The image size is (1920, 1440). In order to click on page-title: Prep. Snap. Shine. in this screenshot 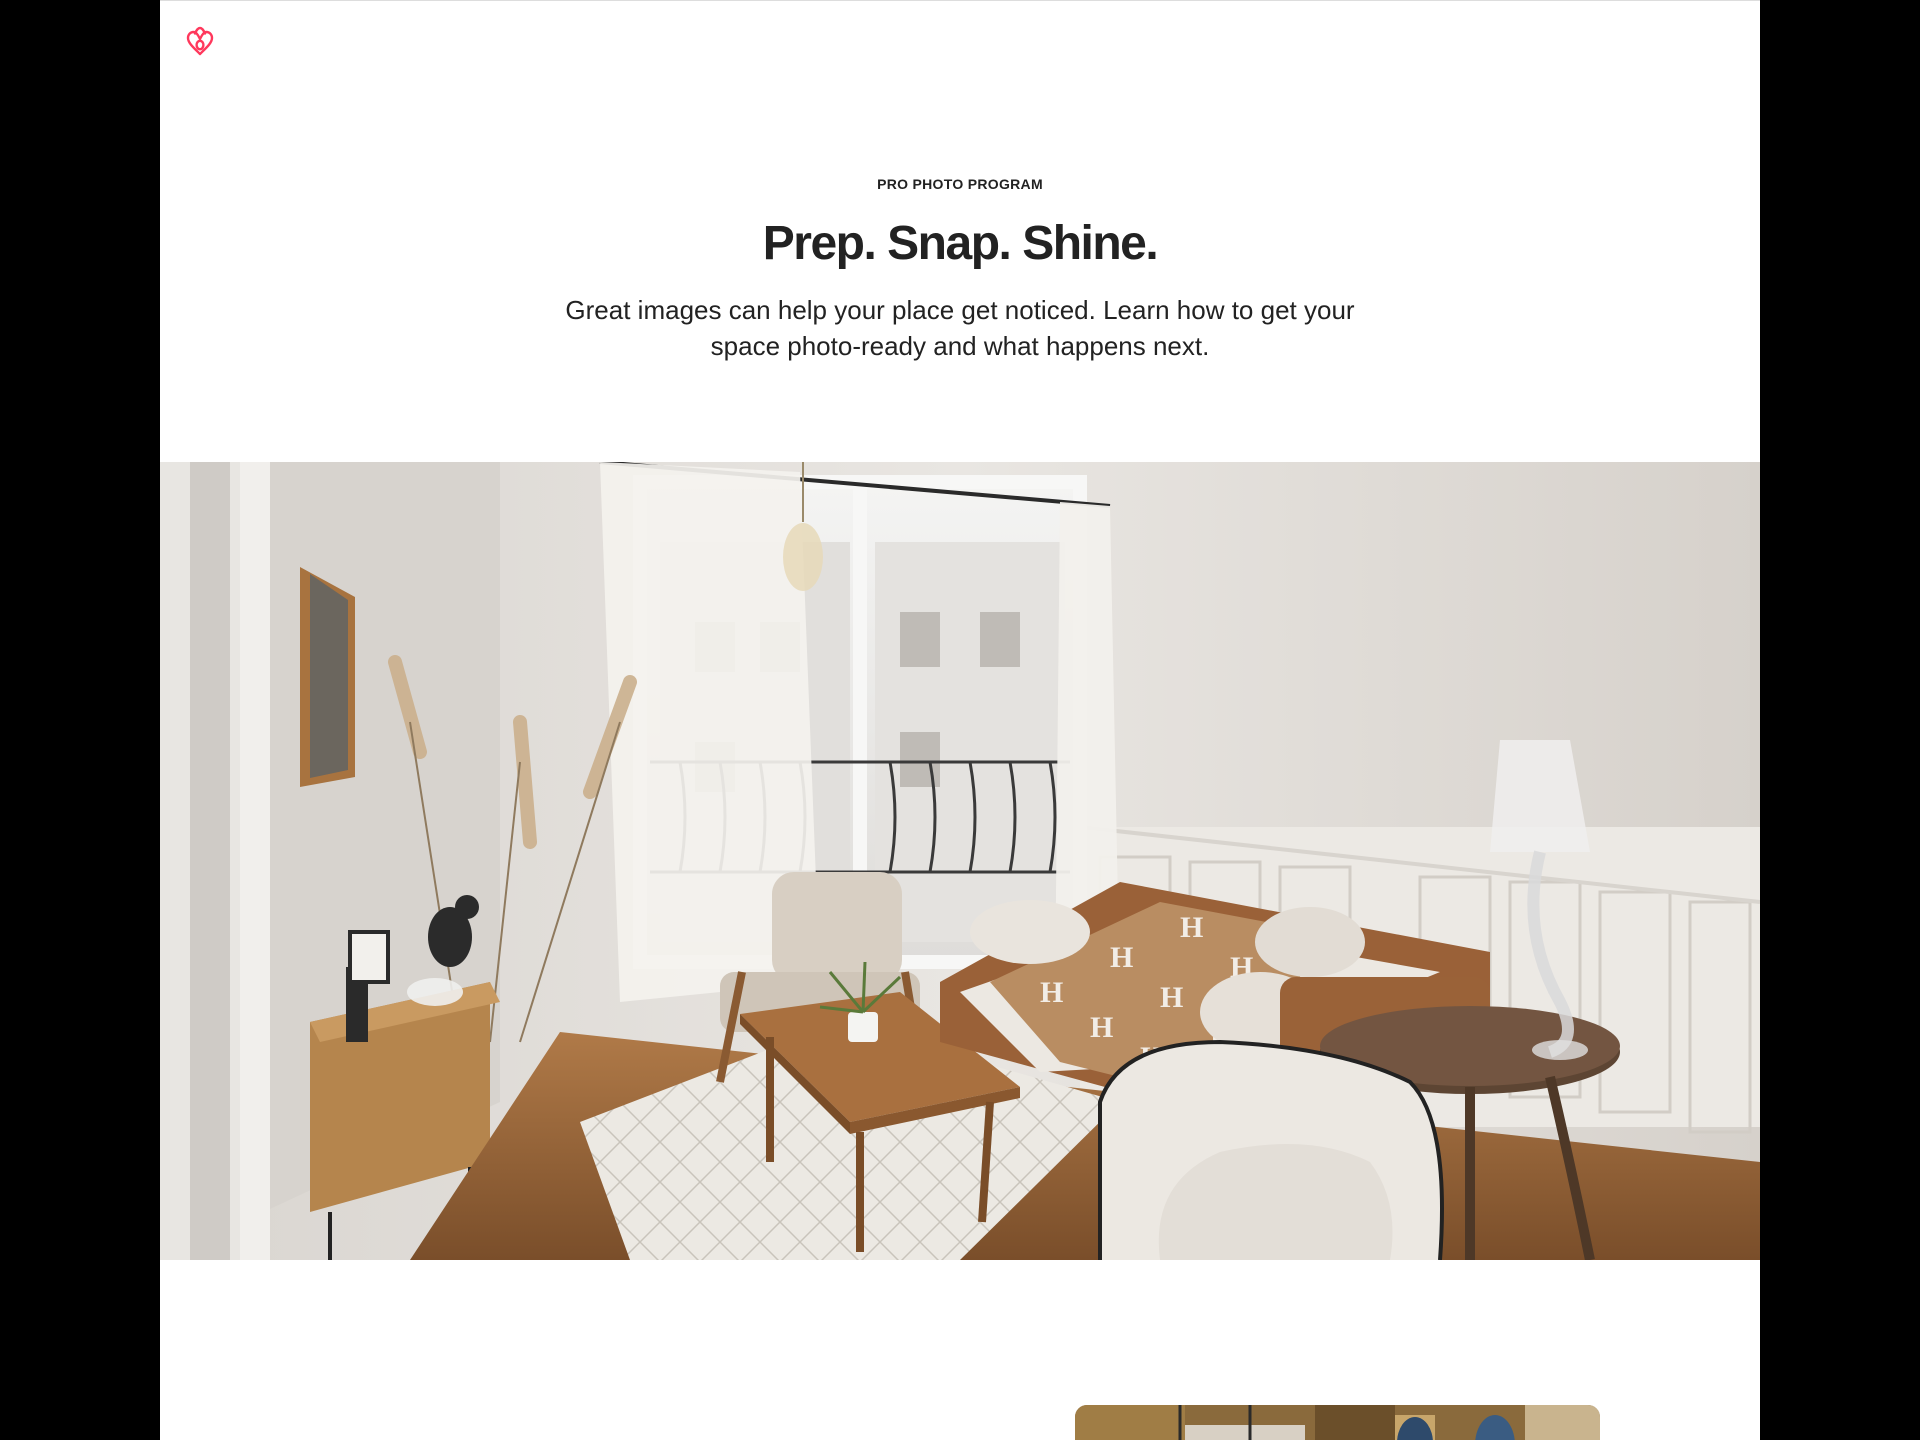, I will do `click(960, 243)`.